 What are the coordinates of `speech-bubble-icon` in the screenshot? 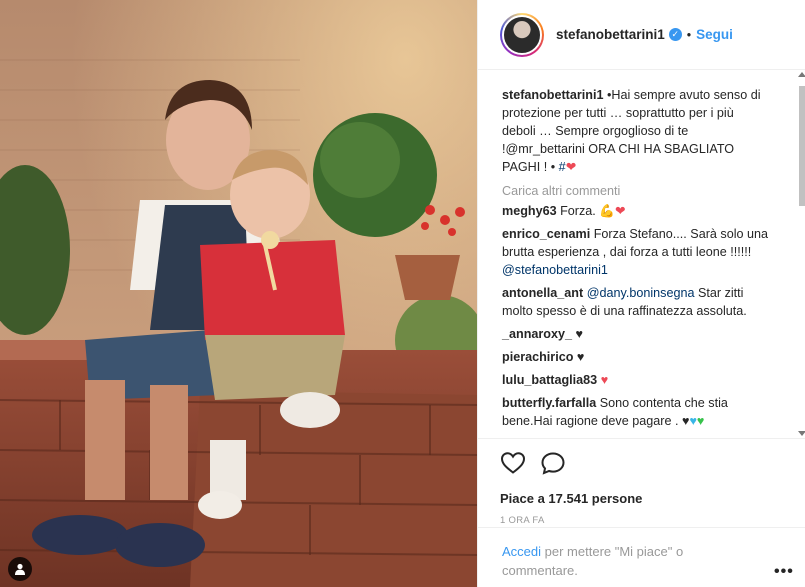 It's located at (553, 463).